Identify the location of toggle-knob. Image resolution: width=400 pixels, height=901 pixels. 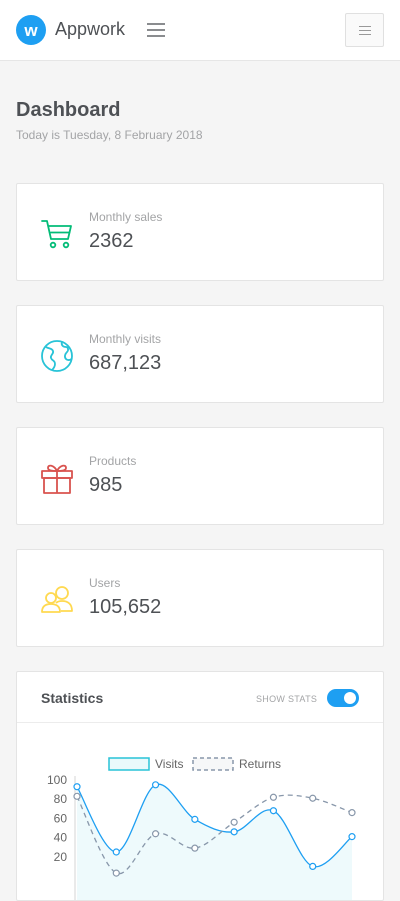
(350, 698).